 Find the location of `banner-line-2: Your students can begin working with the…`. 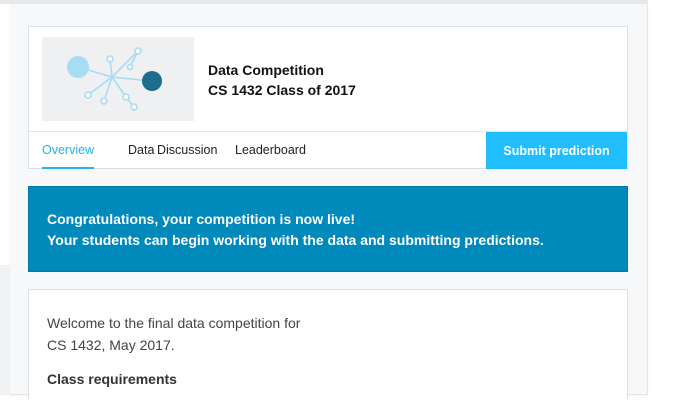

banner-line-2: Your students can begin working with the… is located at coordinates (295, 240).